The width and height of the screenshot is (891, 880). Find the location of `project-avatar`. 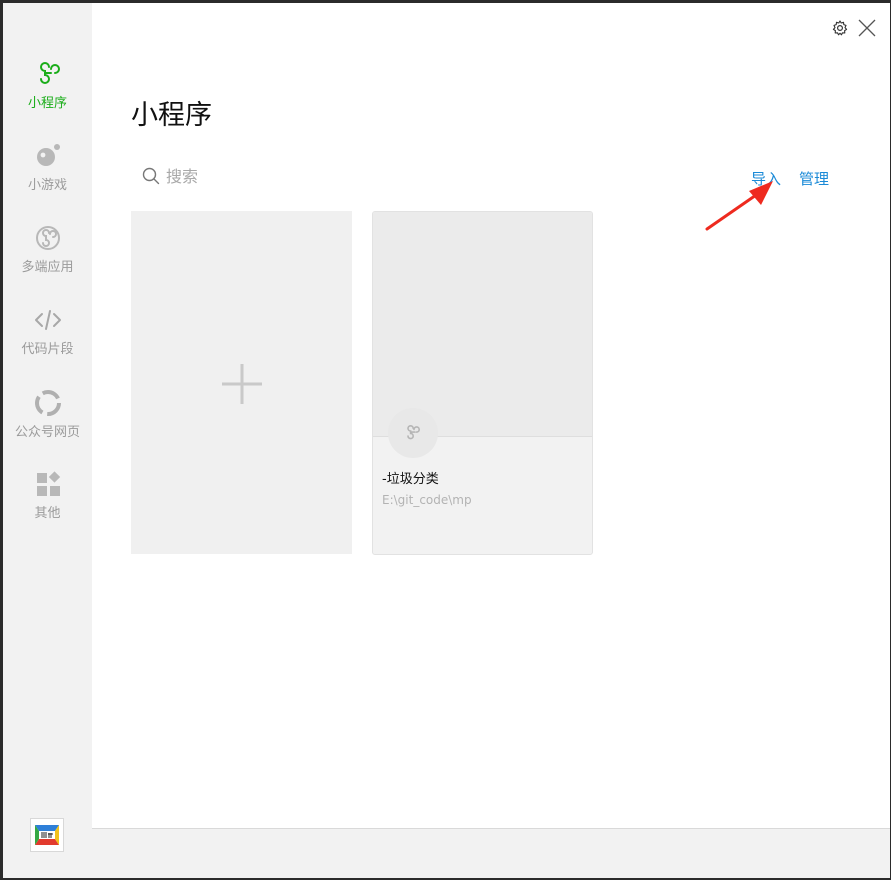

project-avatar is located at coordinates (413, 433).